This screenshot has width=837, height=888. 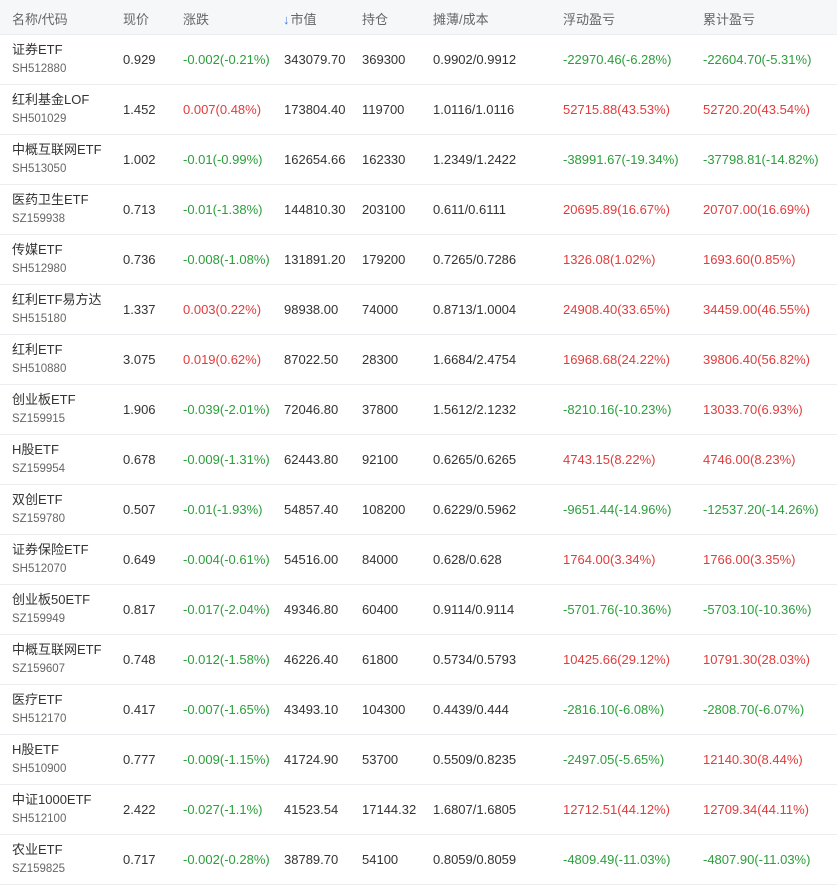 What do you see at coordinates (50, 559) in the screenshot?
I see `name-code-cell: 证券保险ETF SH512070` at bounding box center [50, 559].